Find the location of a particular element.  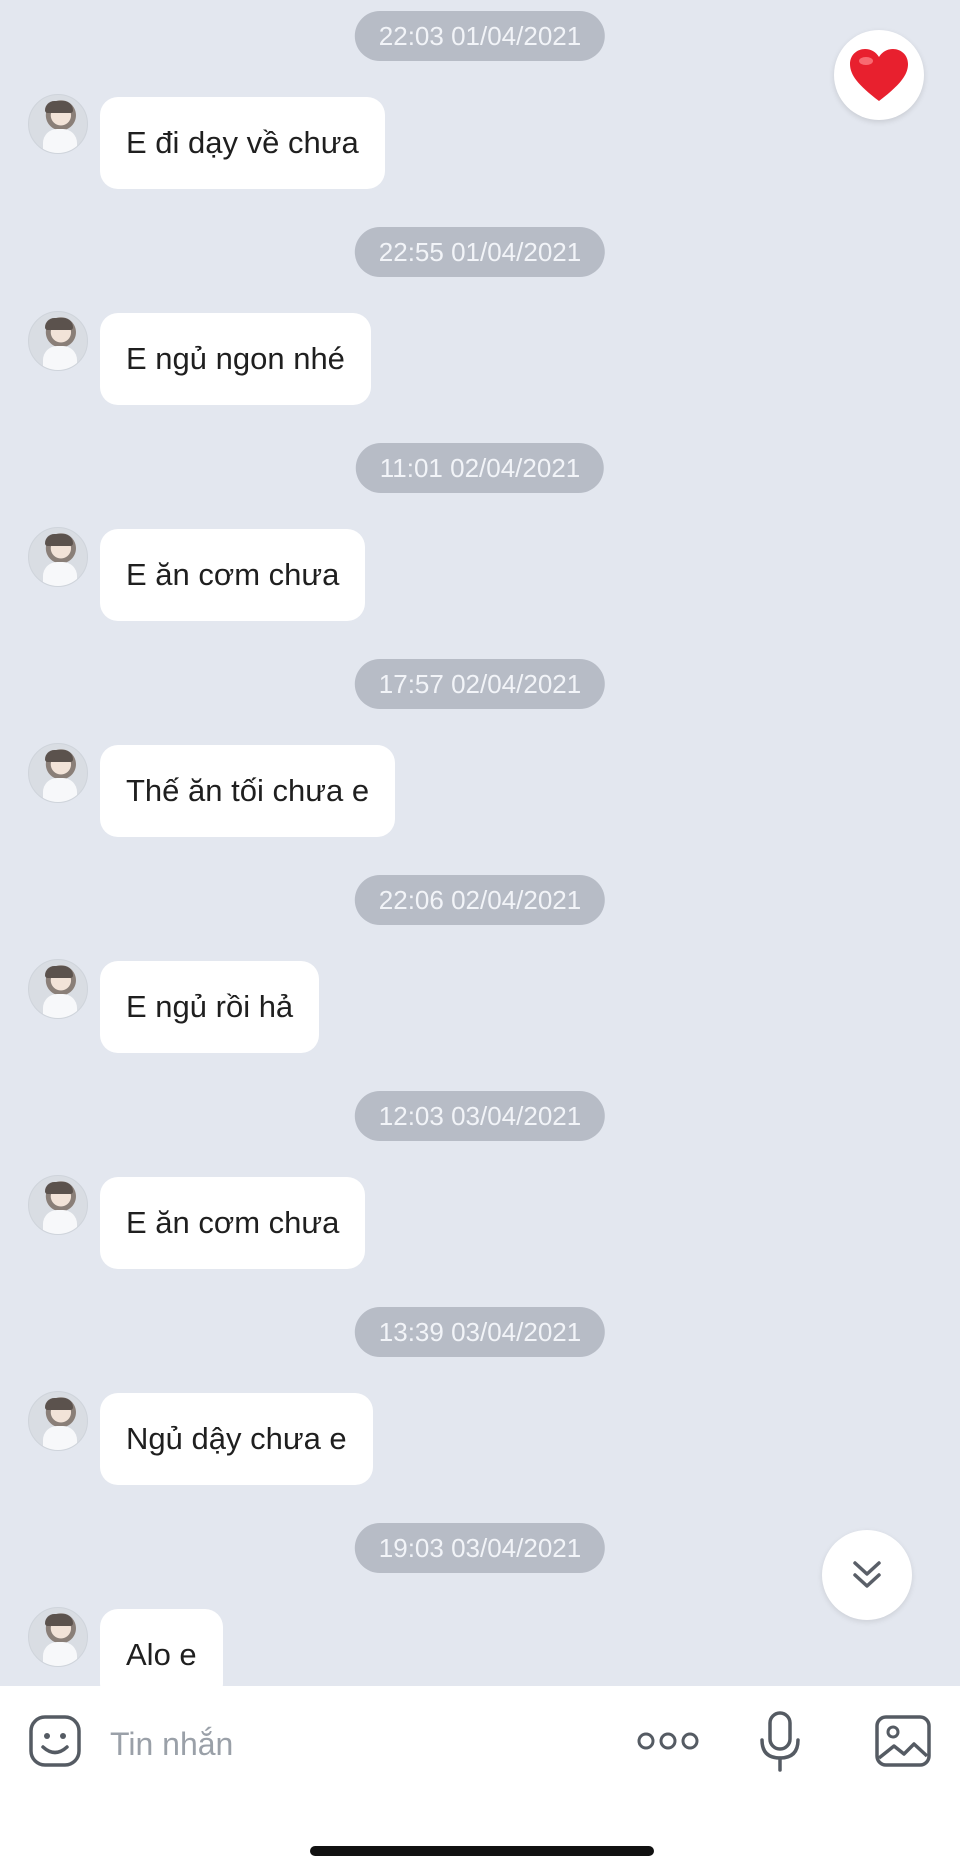

timestamp-pill: 22:55 01/04/2021 is located at coordinates (480, 252).